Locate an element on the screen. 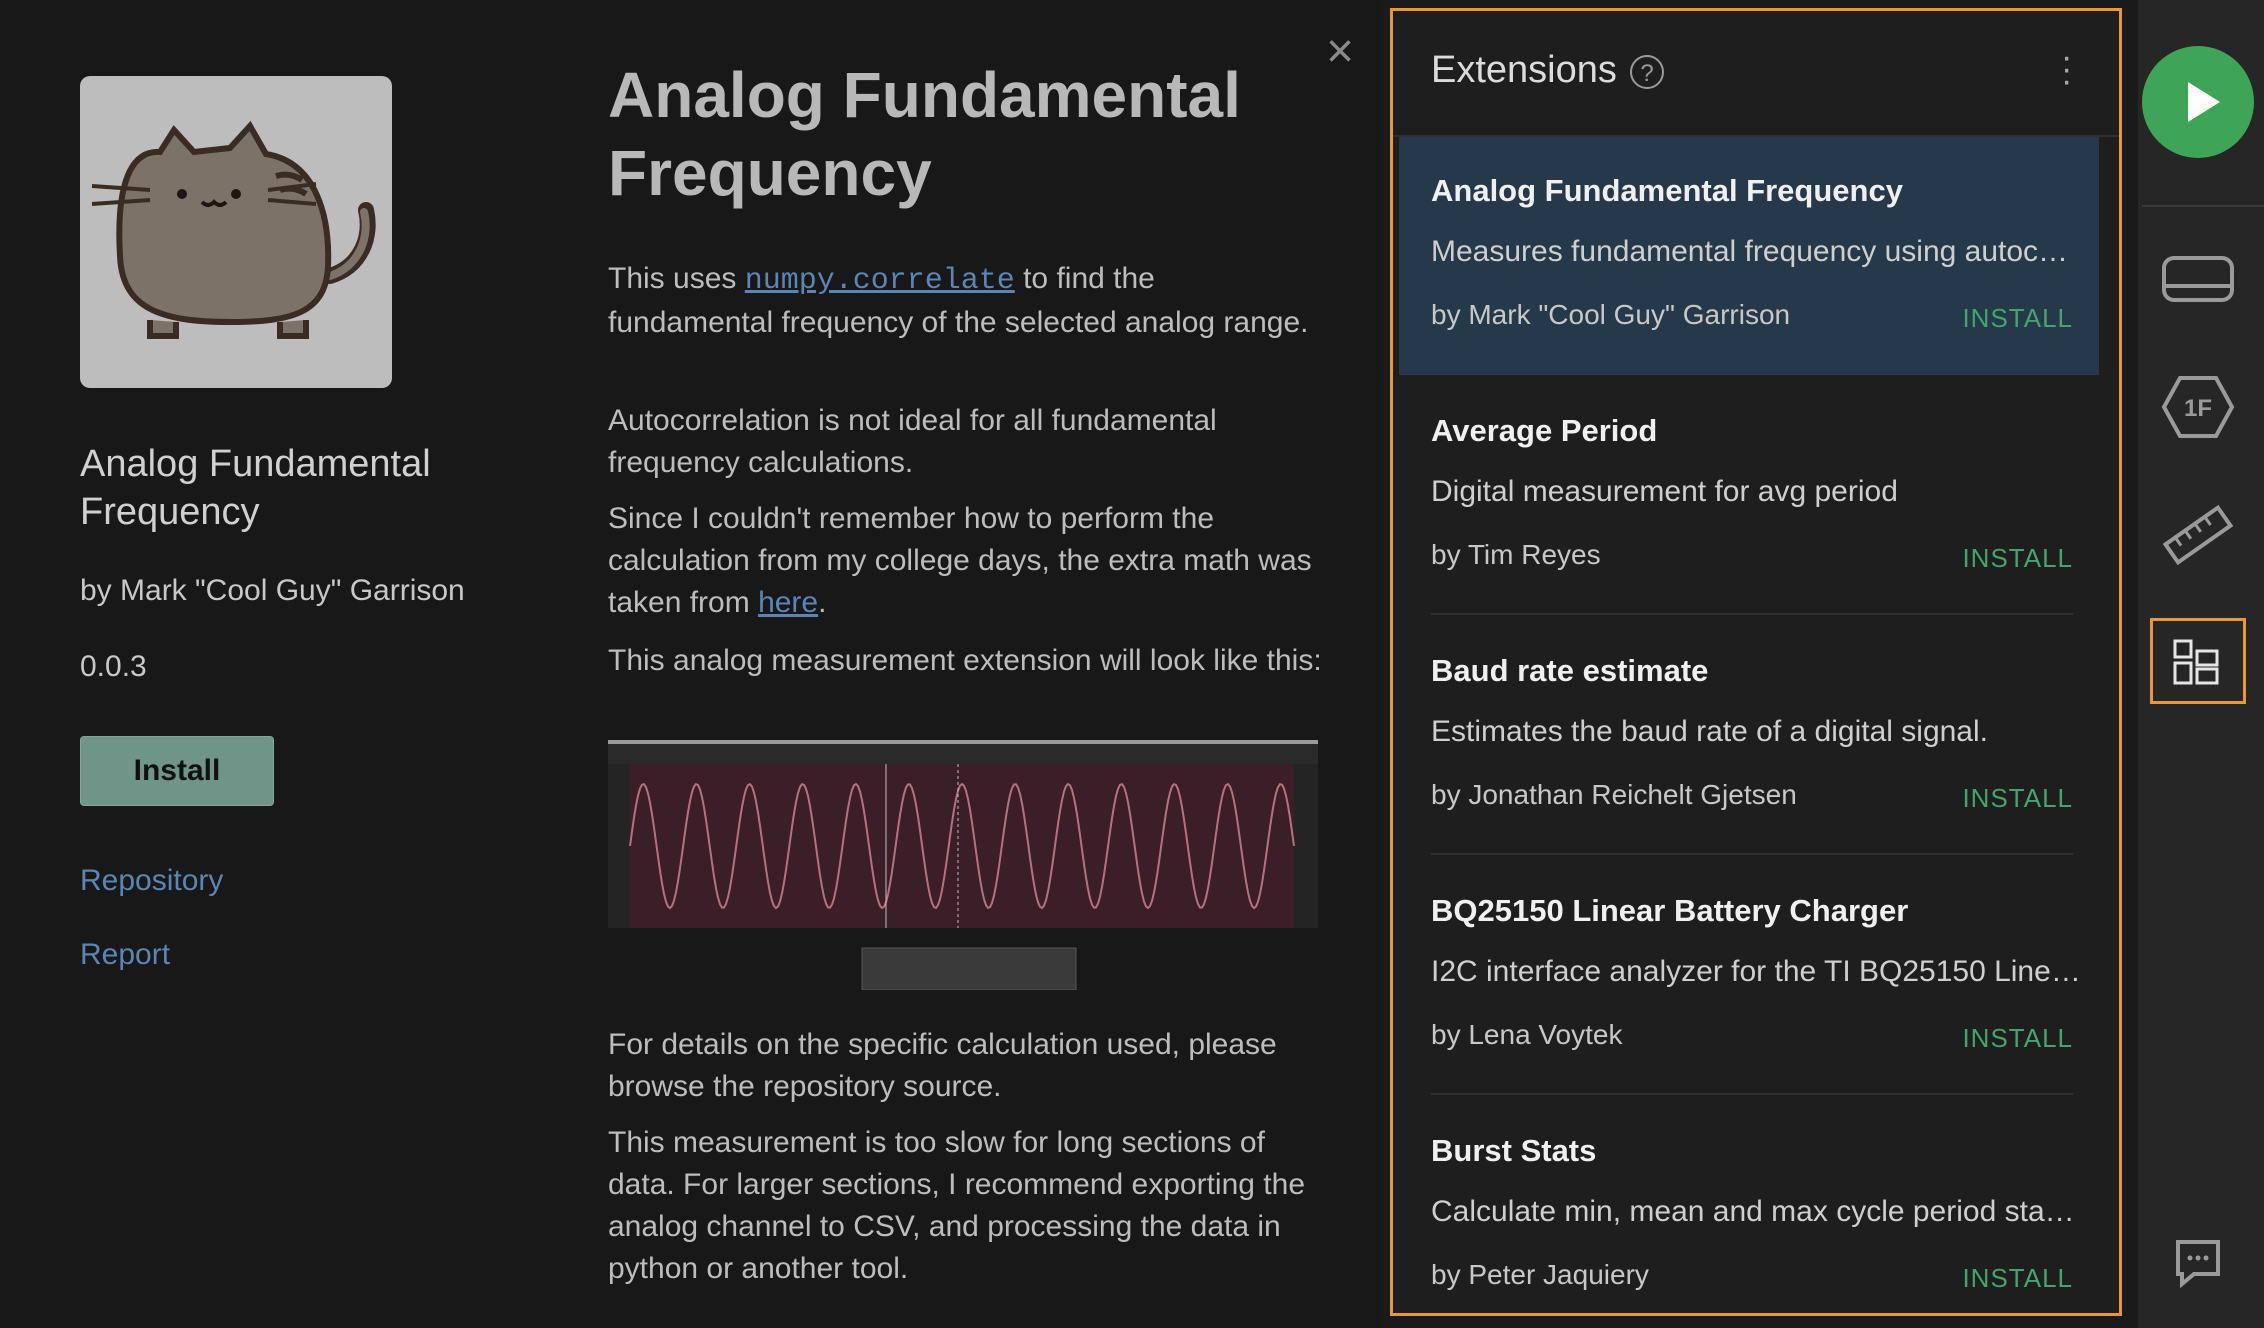  extension-item-author: by Lena Voytek is located at coordinates (1527, 1034).